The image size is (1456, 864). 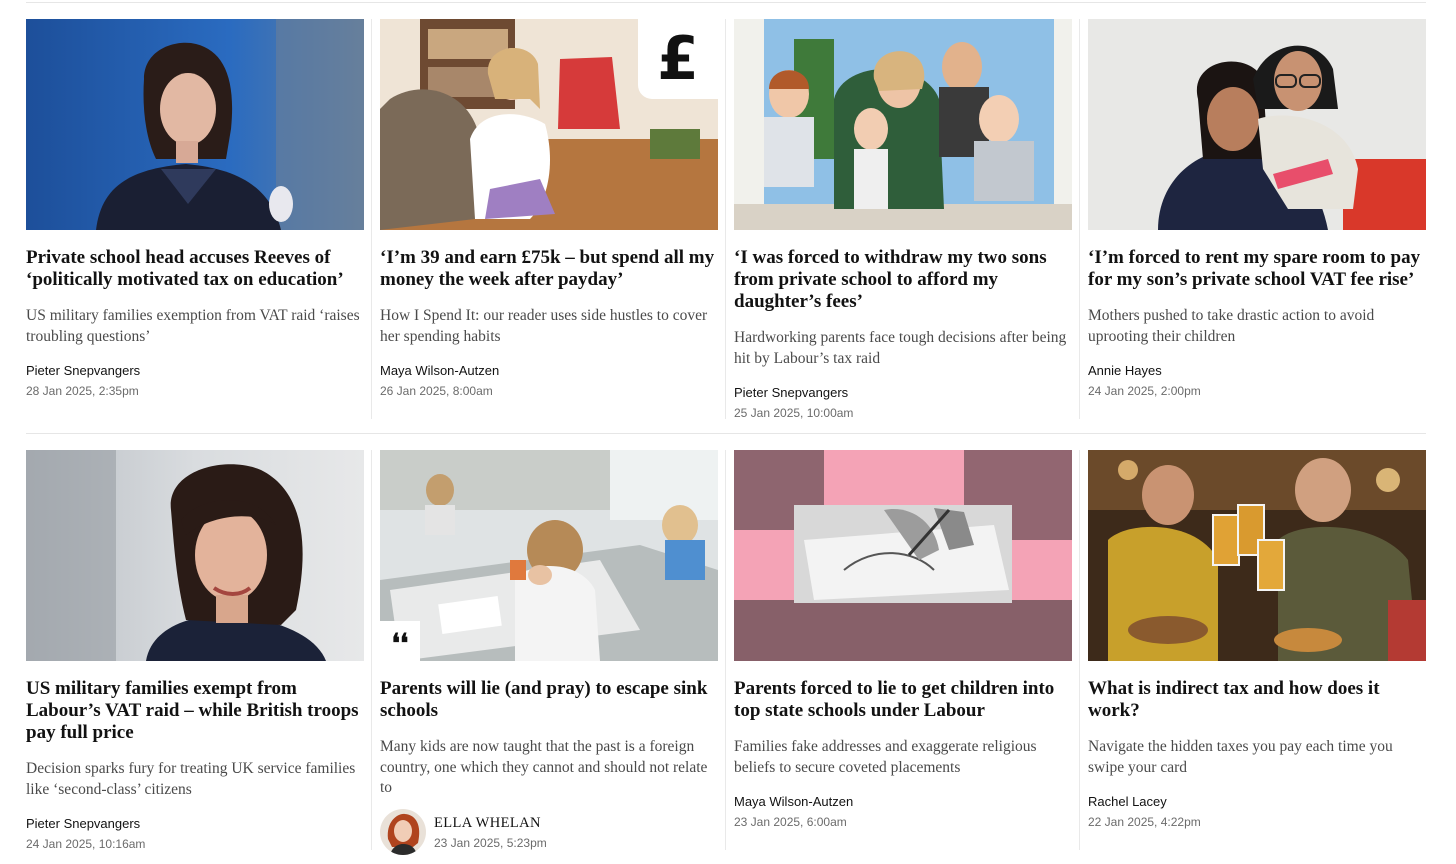 I want to click on author-block: ELLA WHELAN 23 Jan 2025, 5:23pm, so click(x=549, y=831).